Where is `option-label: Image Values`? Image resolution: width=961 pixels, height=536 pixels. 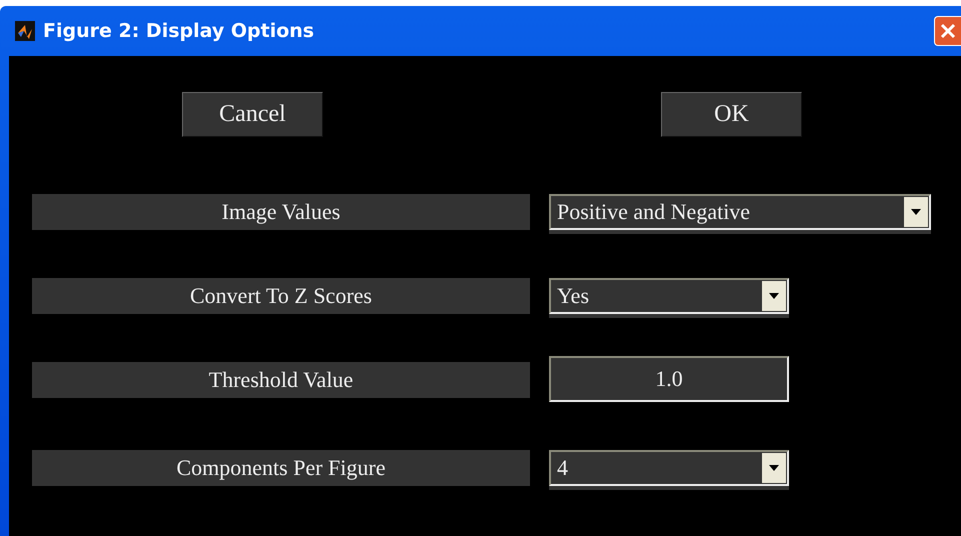 option-label: Image Values is located at coordinates (281, 212).